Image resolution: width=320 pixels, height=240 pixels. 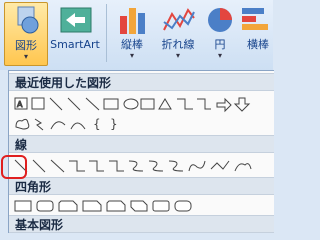 What do you see at coordinates (106, 33) in the screenshot?
I see `ribbon-separator` at bounding box center [106, 33].